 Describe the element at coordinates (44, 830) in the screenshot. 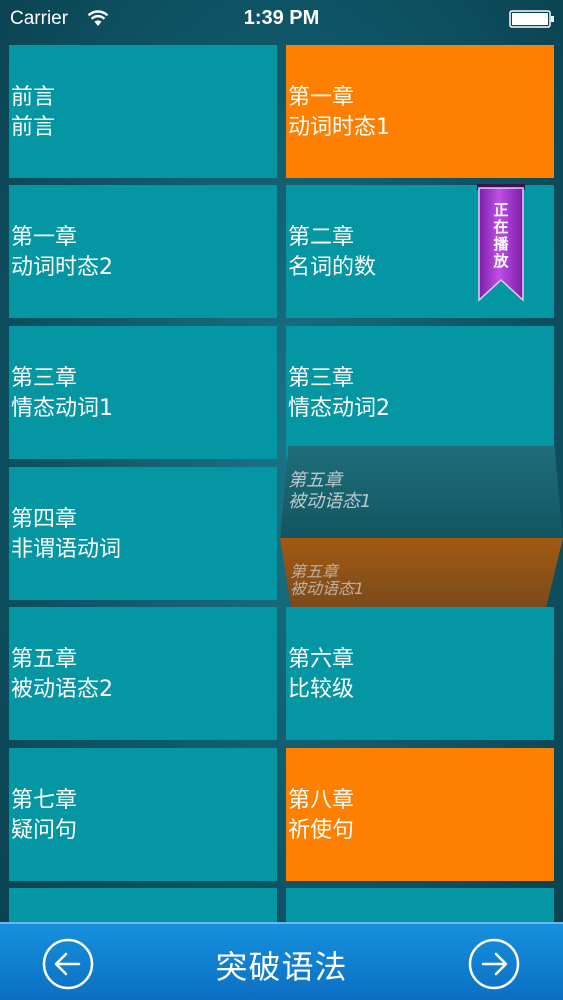

I see `tile-title: 疑问句` at that location.